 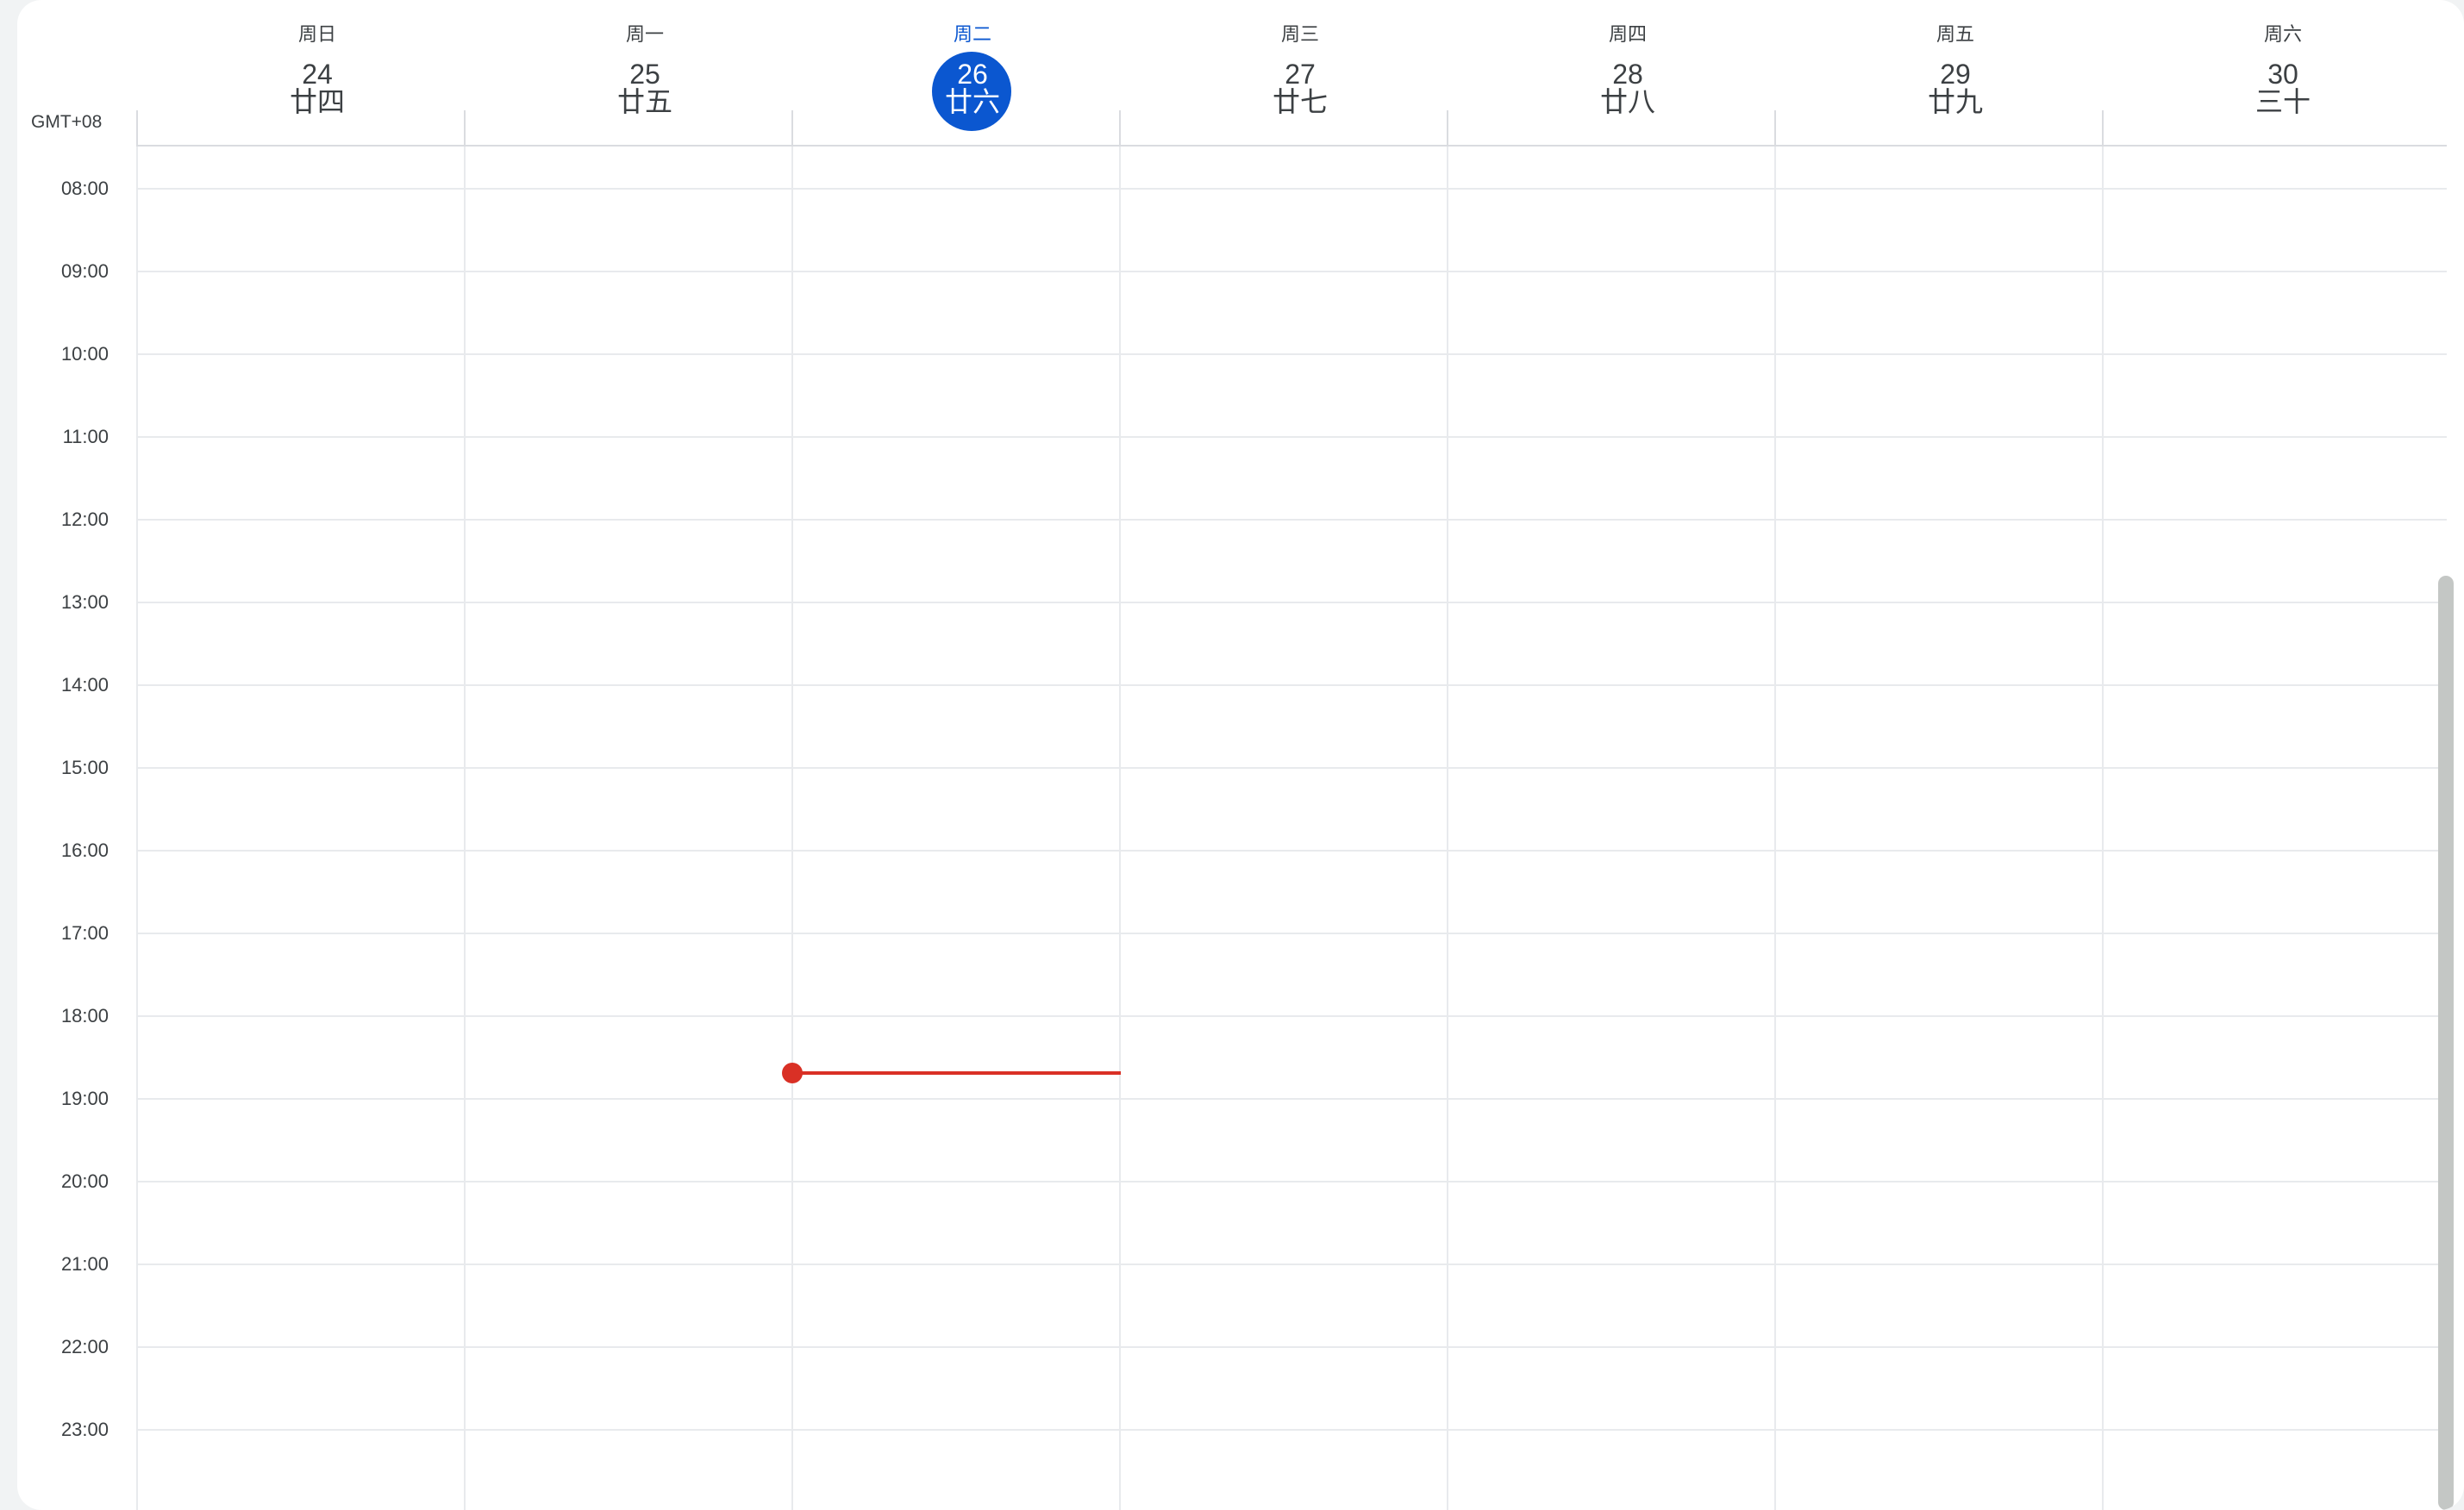 I want to click on date-number: 25, so click(x=645, y=74).